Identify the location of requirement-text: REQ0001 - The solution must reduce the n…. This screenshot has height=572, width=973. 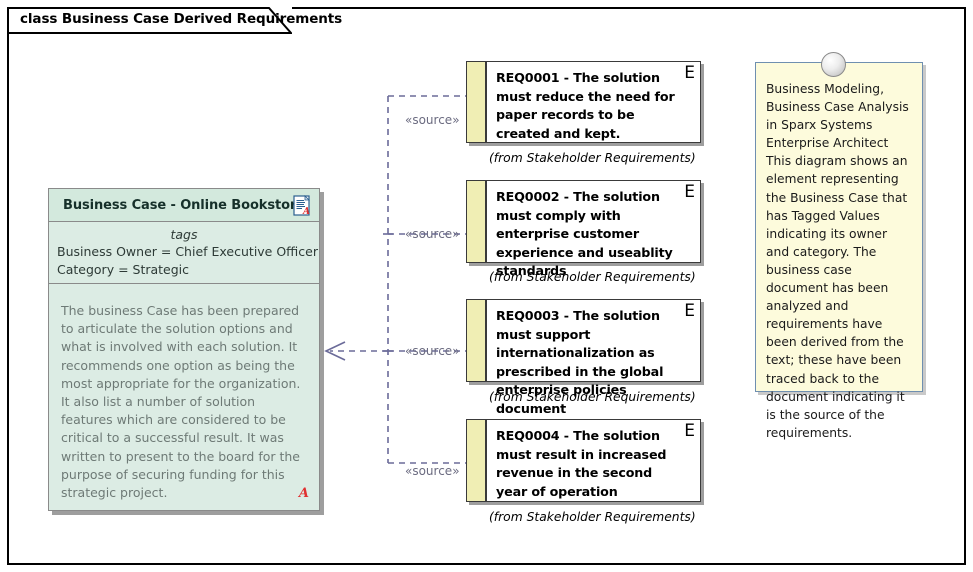
(585, 105).